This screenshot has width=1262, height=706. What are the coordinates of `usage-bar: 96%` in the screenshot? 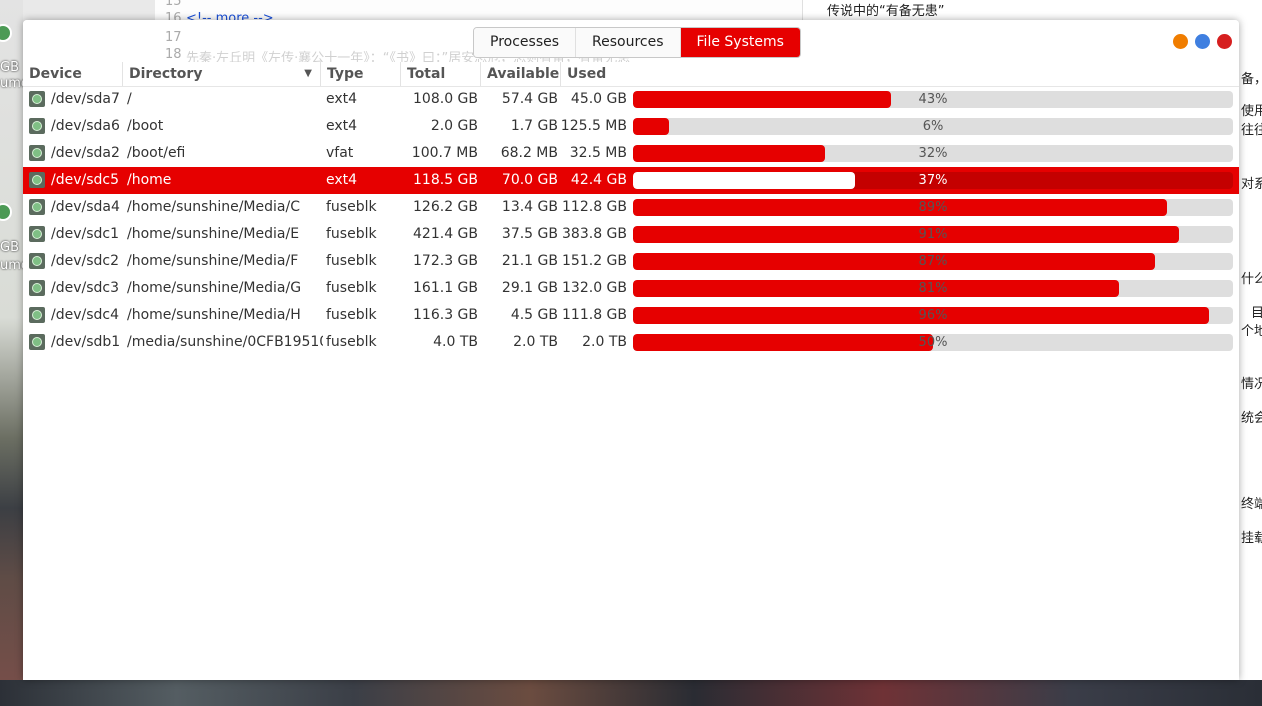 It's located at (933, 315).